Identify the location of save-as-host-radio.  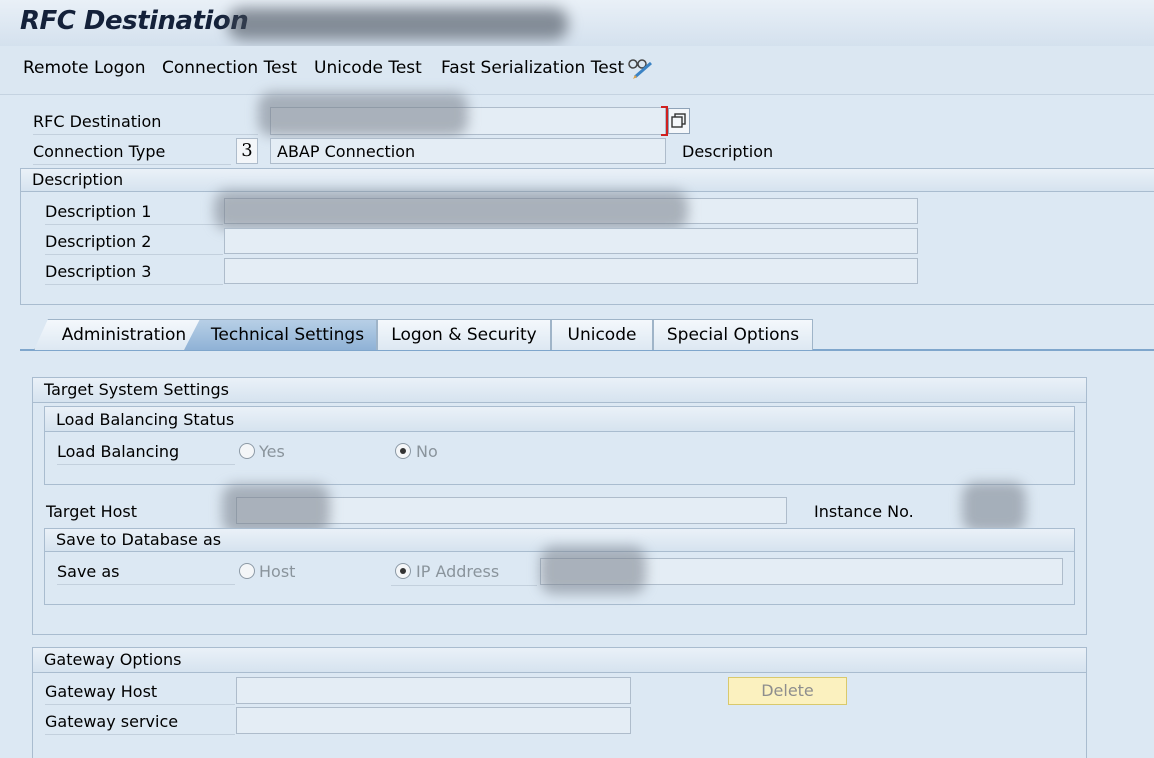
(247, 571).